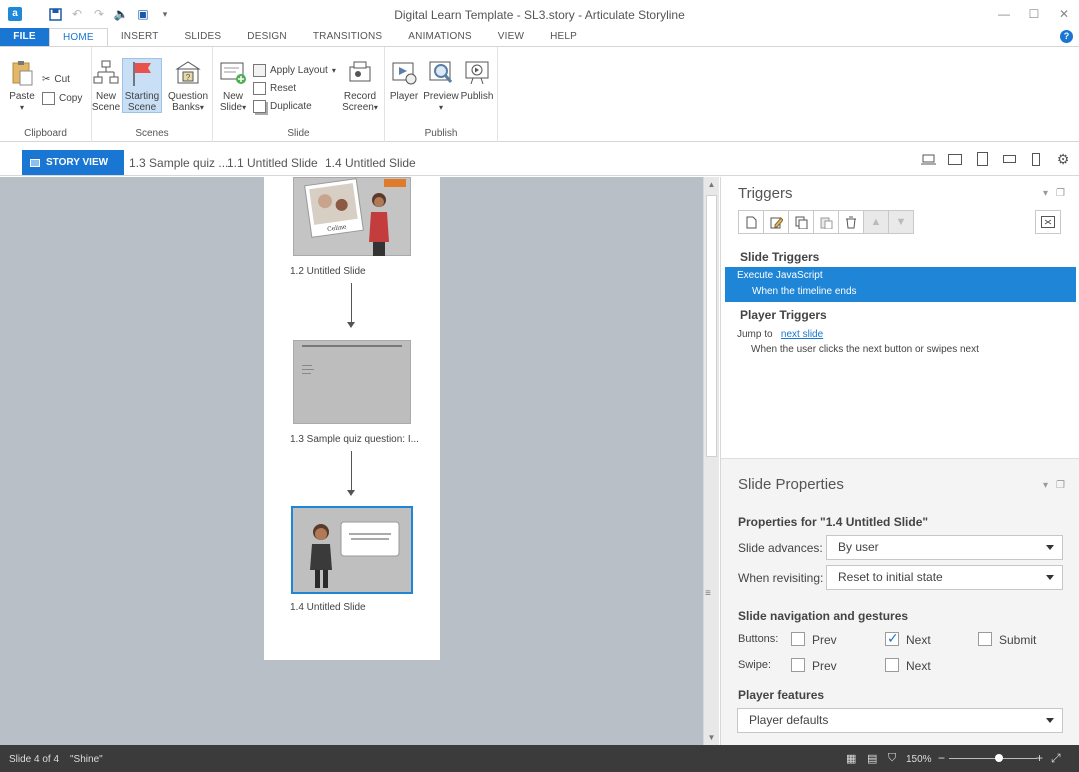  What do you see at coordinates (203, 37) in the screenshot?
I see `tab-slides: SLIDES` at bounding box center [203, 37].